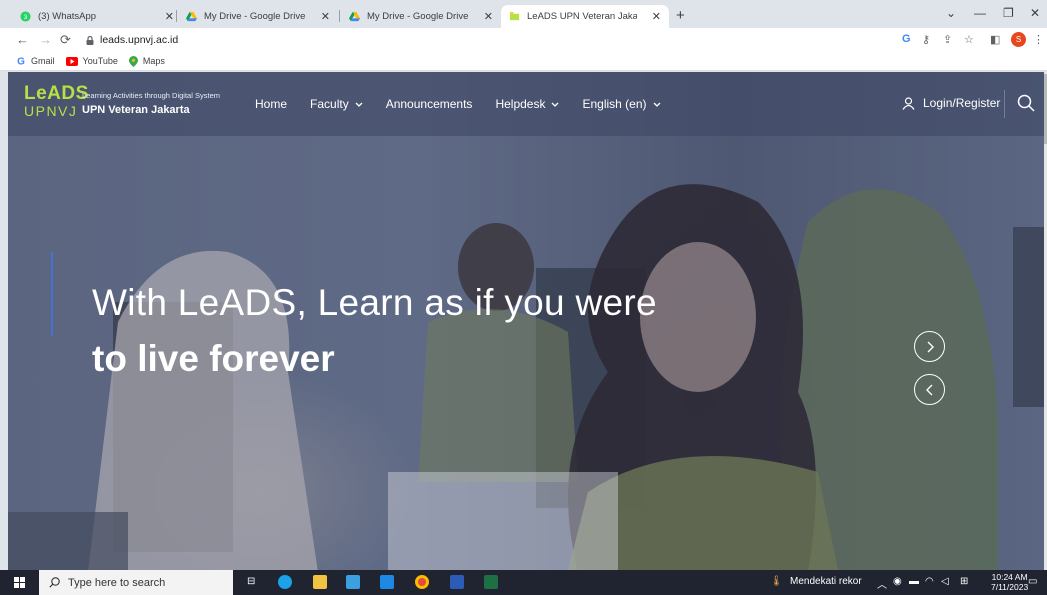 The width and height of the screenshot is (1047, 595). Describe the element at coordinates (882, 583) in the screenshot. I see `tray-overflow-chevron-icon: ︿` at that location.